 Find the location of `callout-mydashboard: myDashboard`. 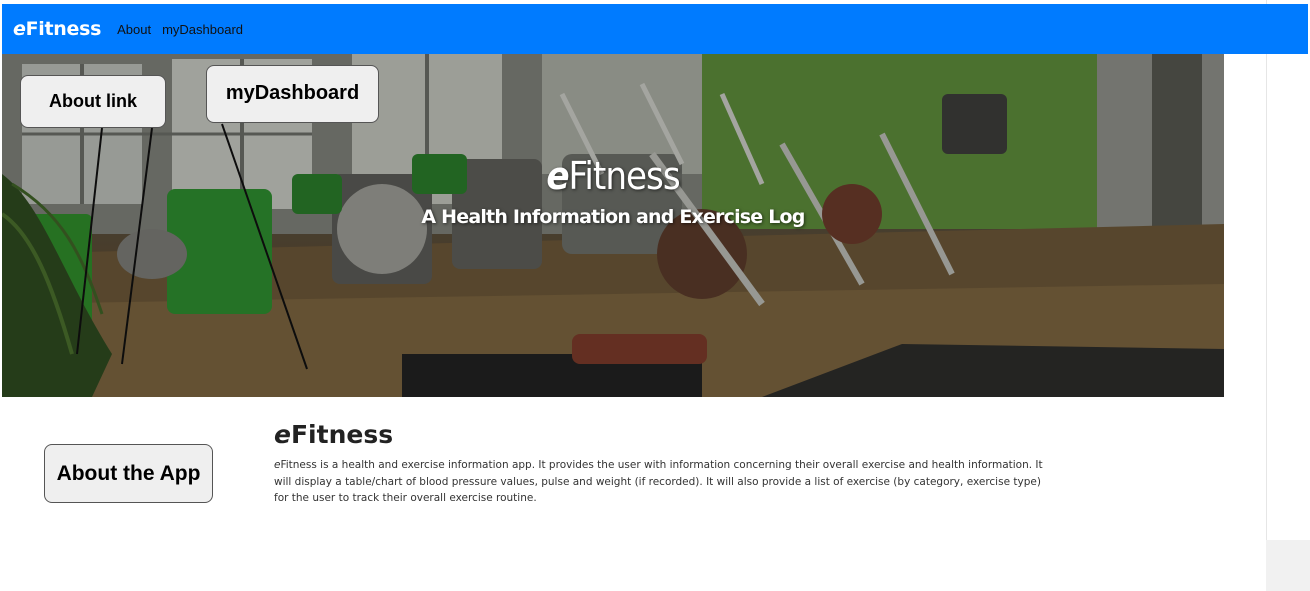

callout-mydashboard: myDashboard is located at coordinates (292, 94).